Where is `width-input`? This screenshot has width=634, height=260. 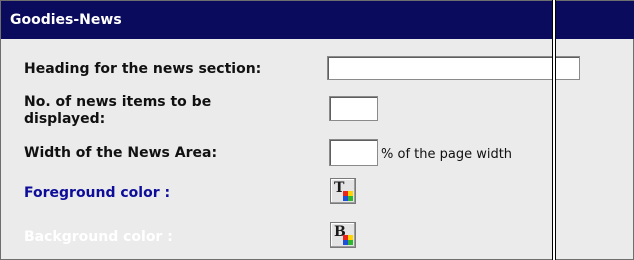 width-input is located at coordinates (353, 152).